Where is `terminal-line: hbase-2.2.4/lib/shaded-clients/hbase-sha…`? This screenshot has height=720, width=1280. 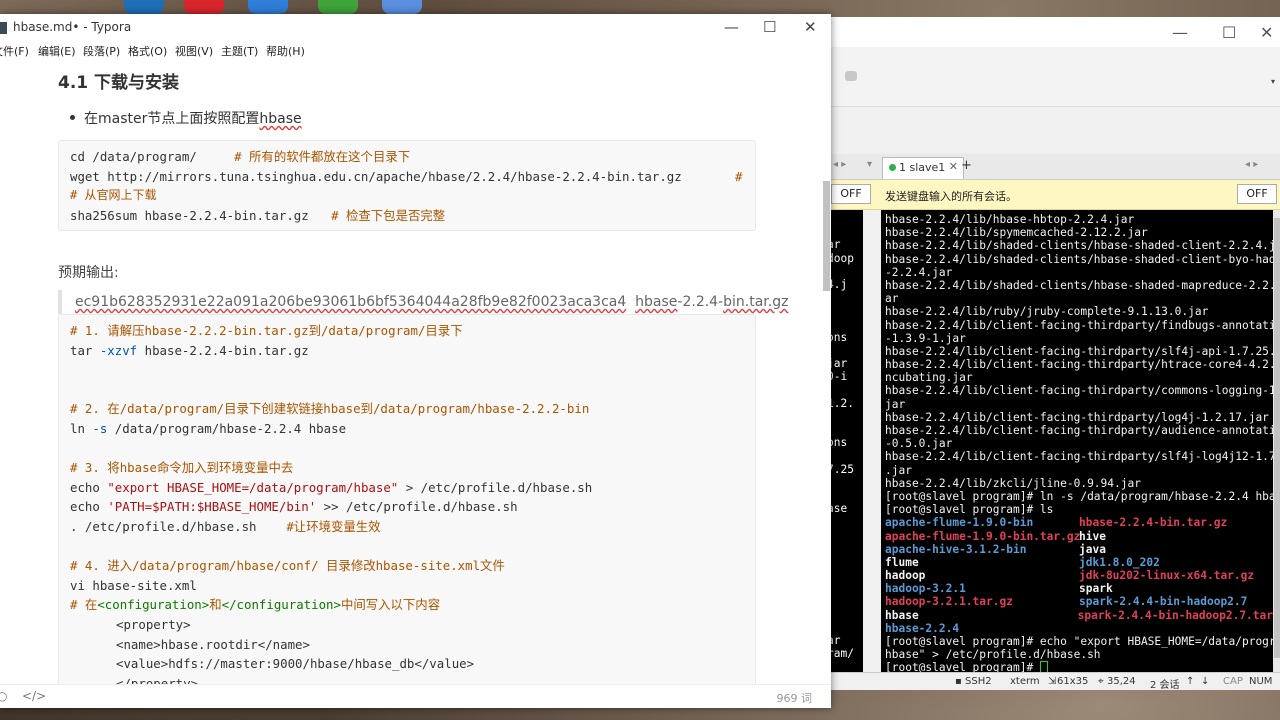
terminal-line: hbase-2.2.4/lib/shaded-clients/hbase-sha… is located at coordinates (1079, 246).